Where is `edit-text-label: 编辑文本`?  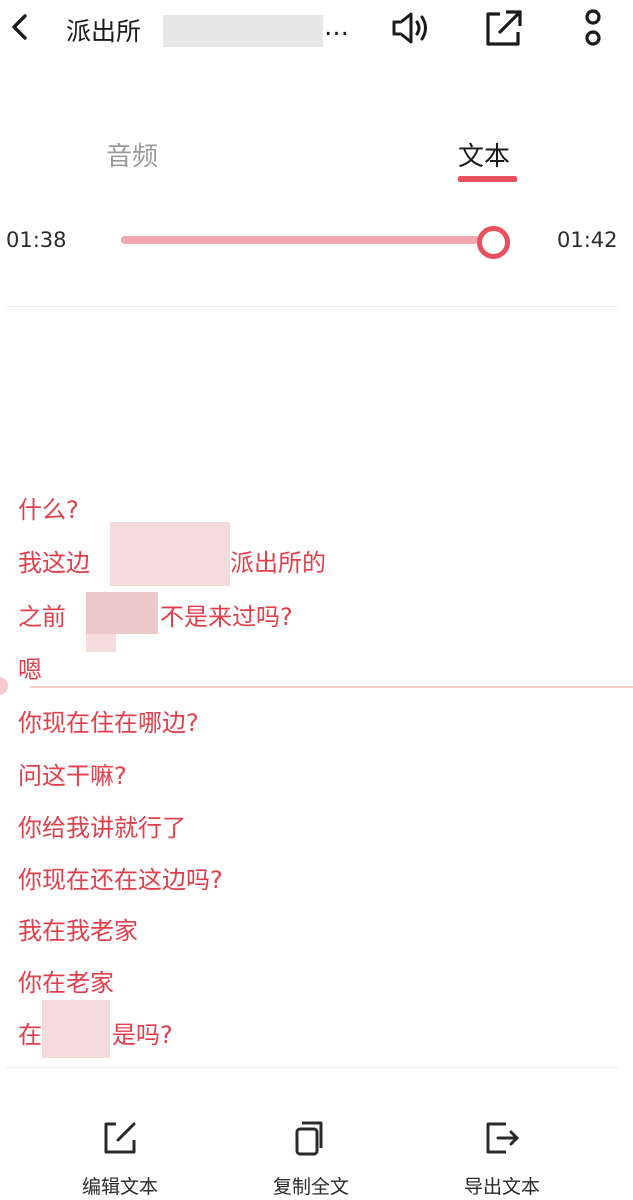
edit-text-label: 编辑文本 is located at coordinates (119, 1187).